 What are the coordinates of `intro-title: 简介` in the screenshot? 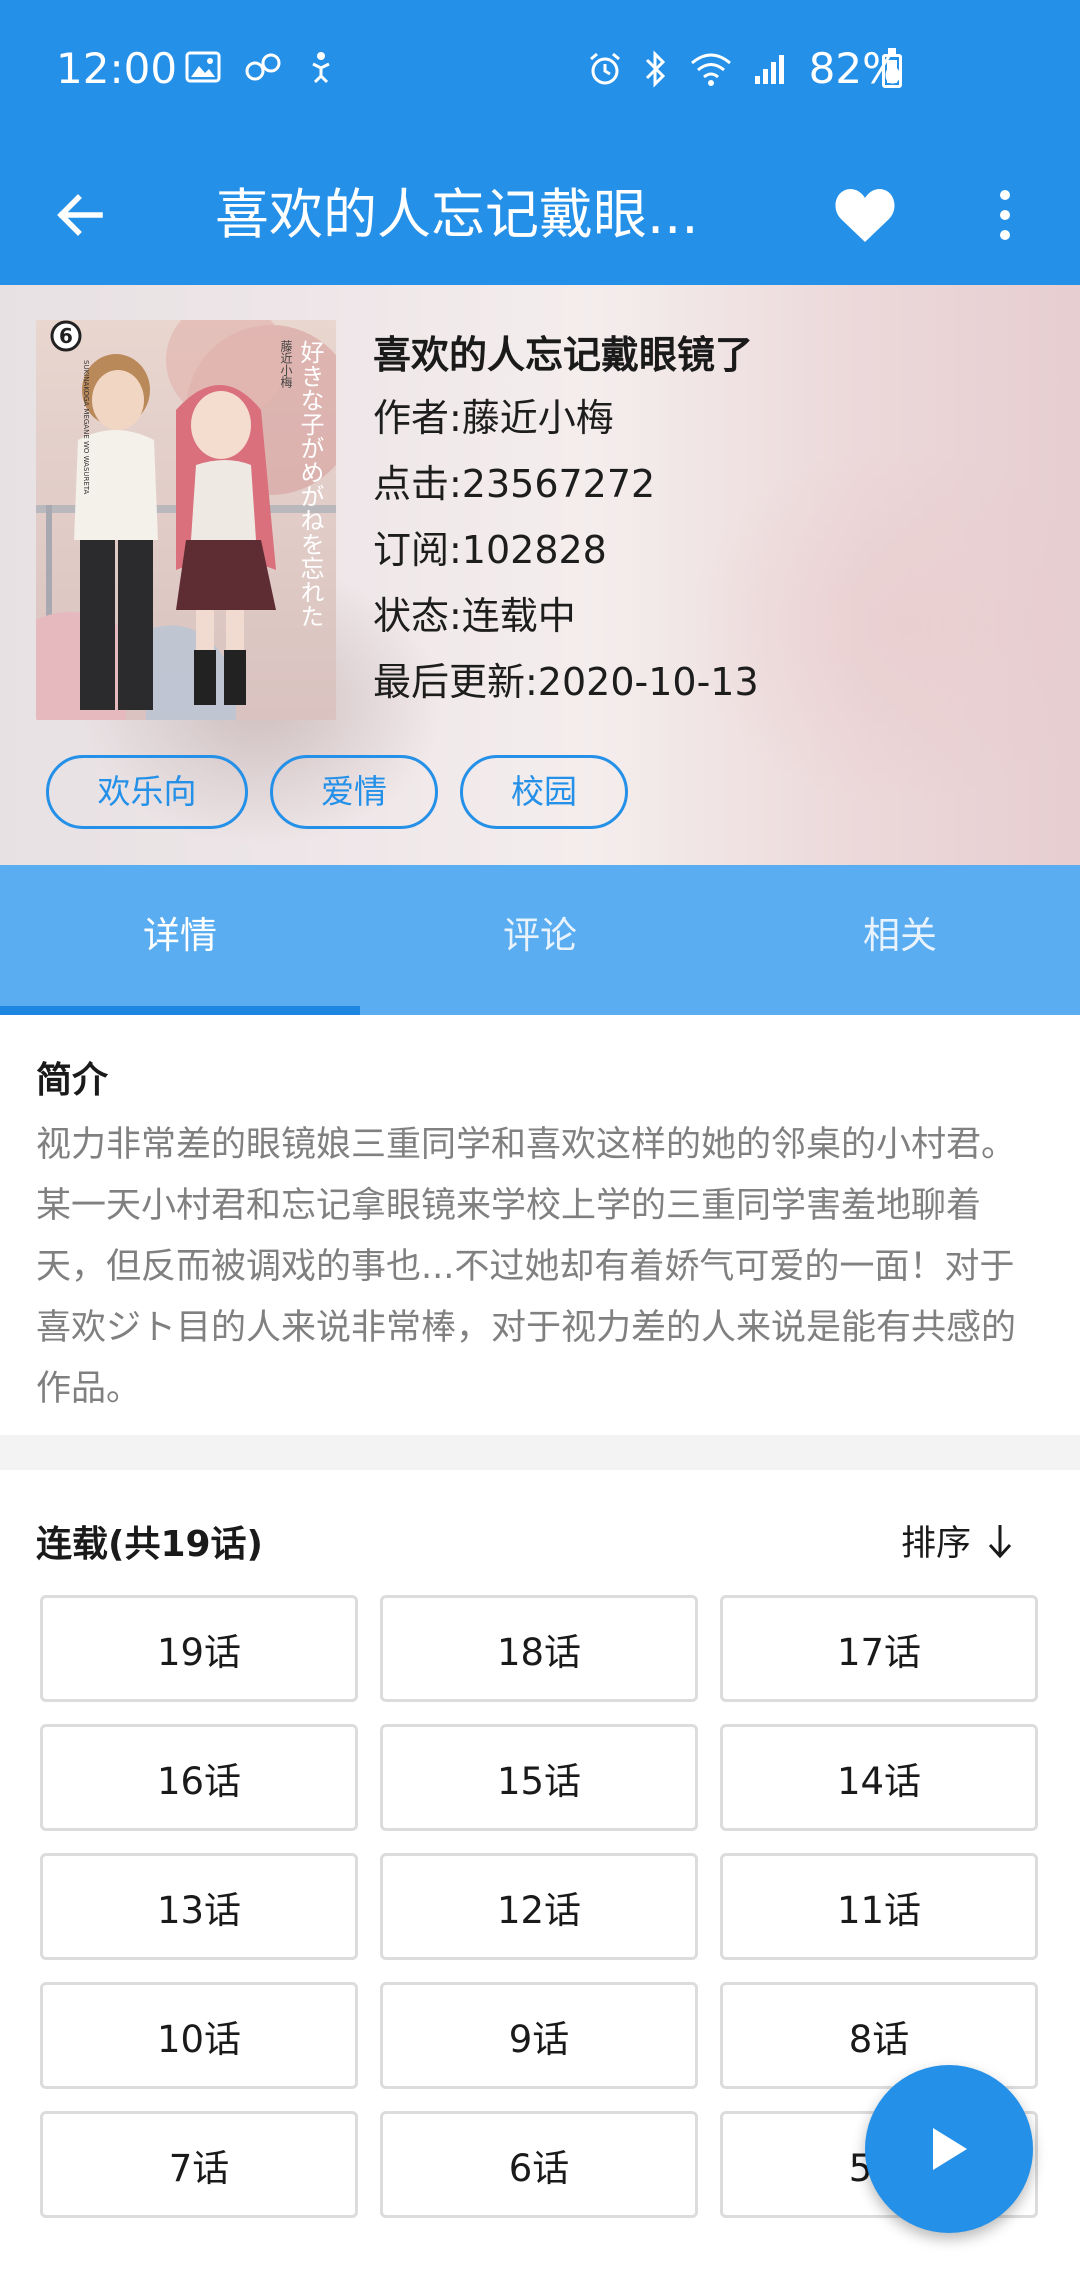 It's located at (72, 1080).